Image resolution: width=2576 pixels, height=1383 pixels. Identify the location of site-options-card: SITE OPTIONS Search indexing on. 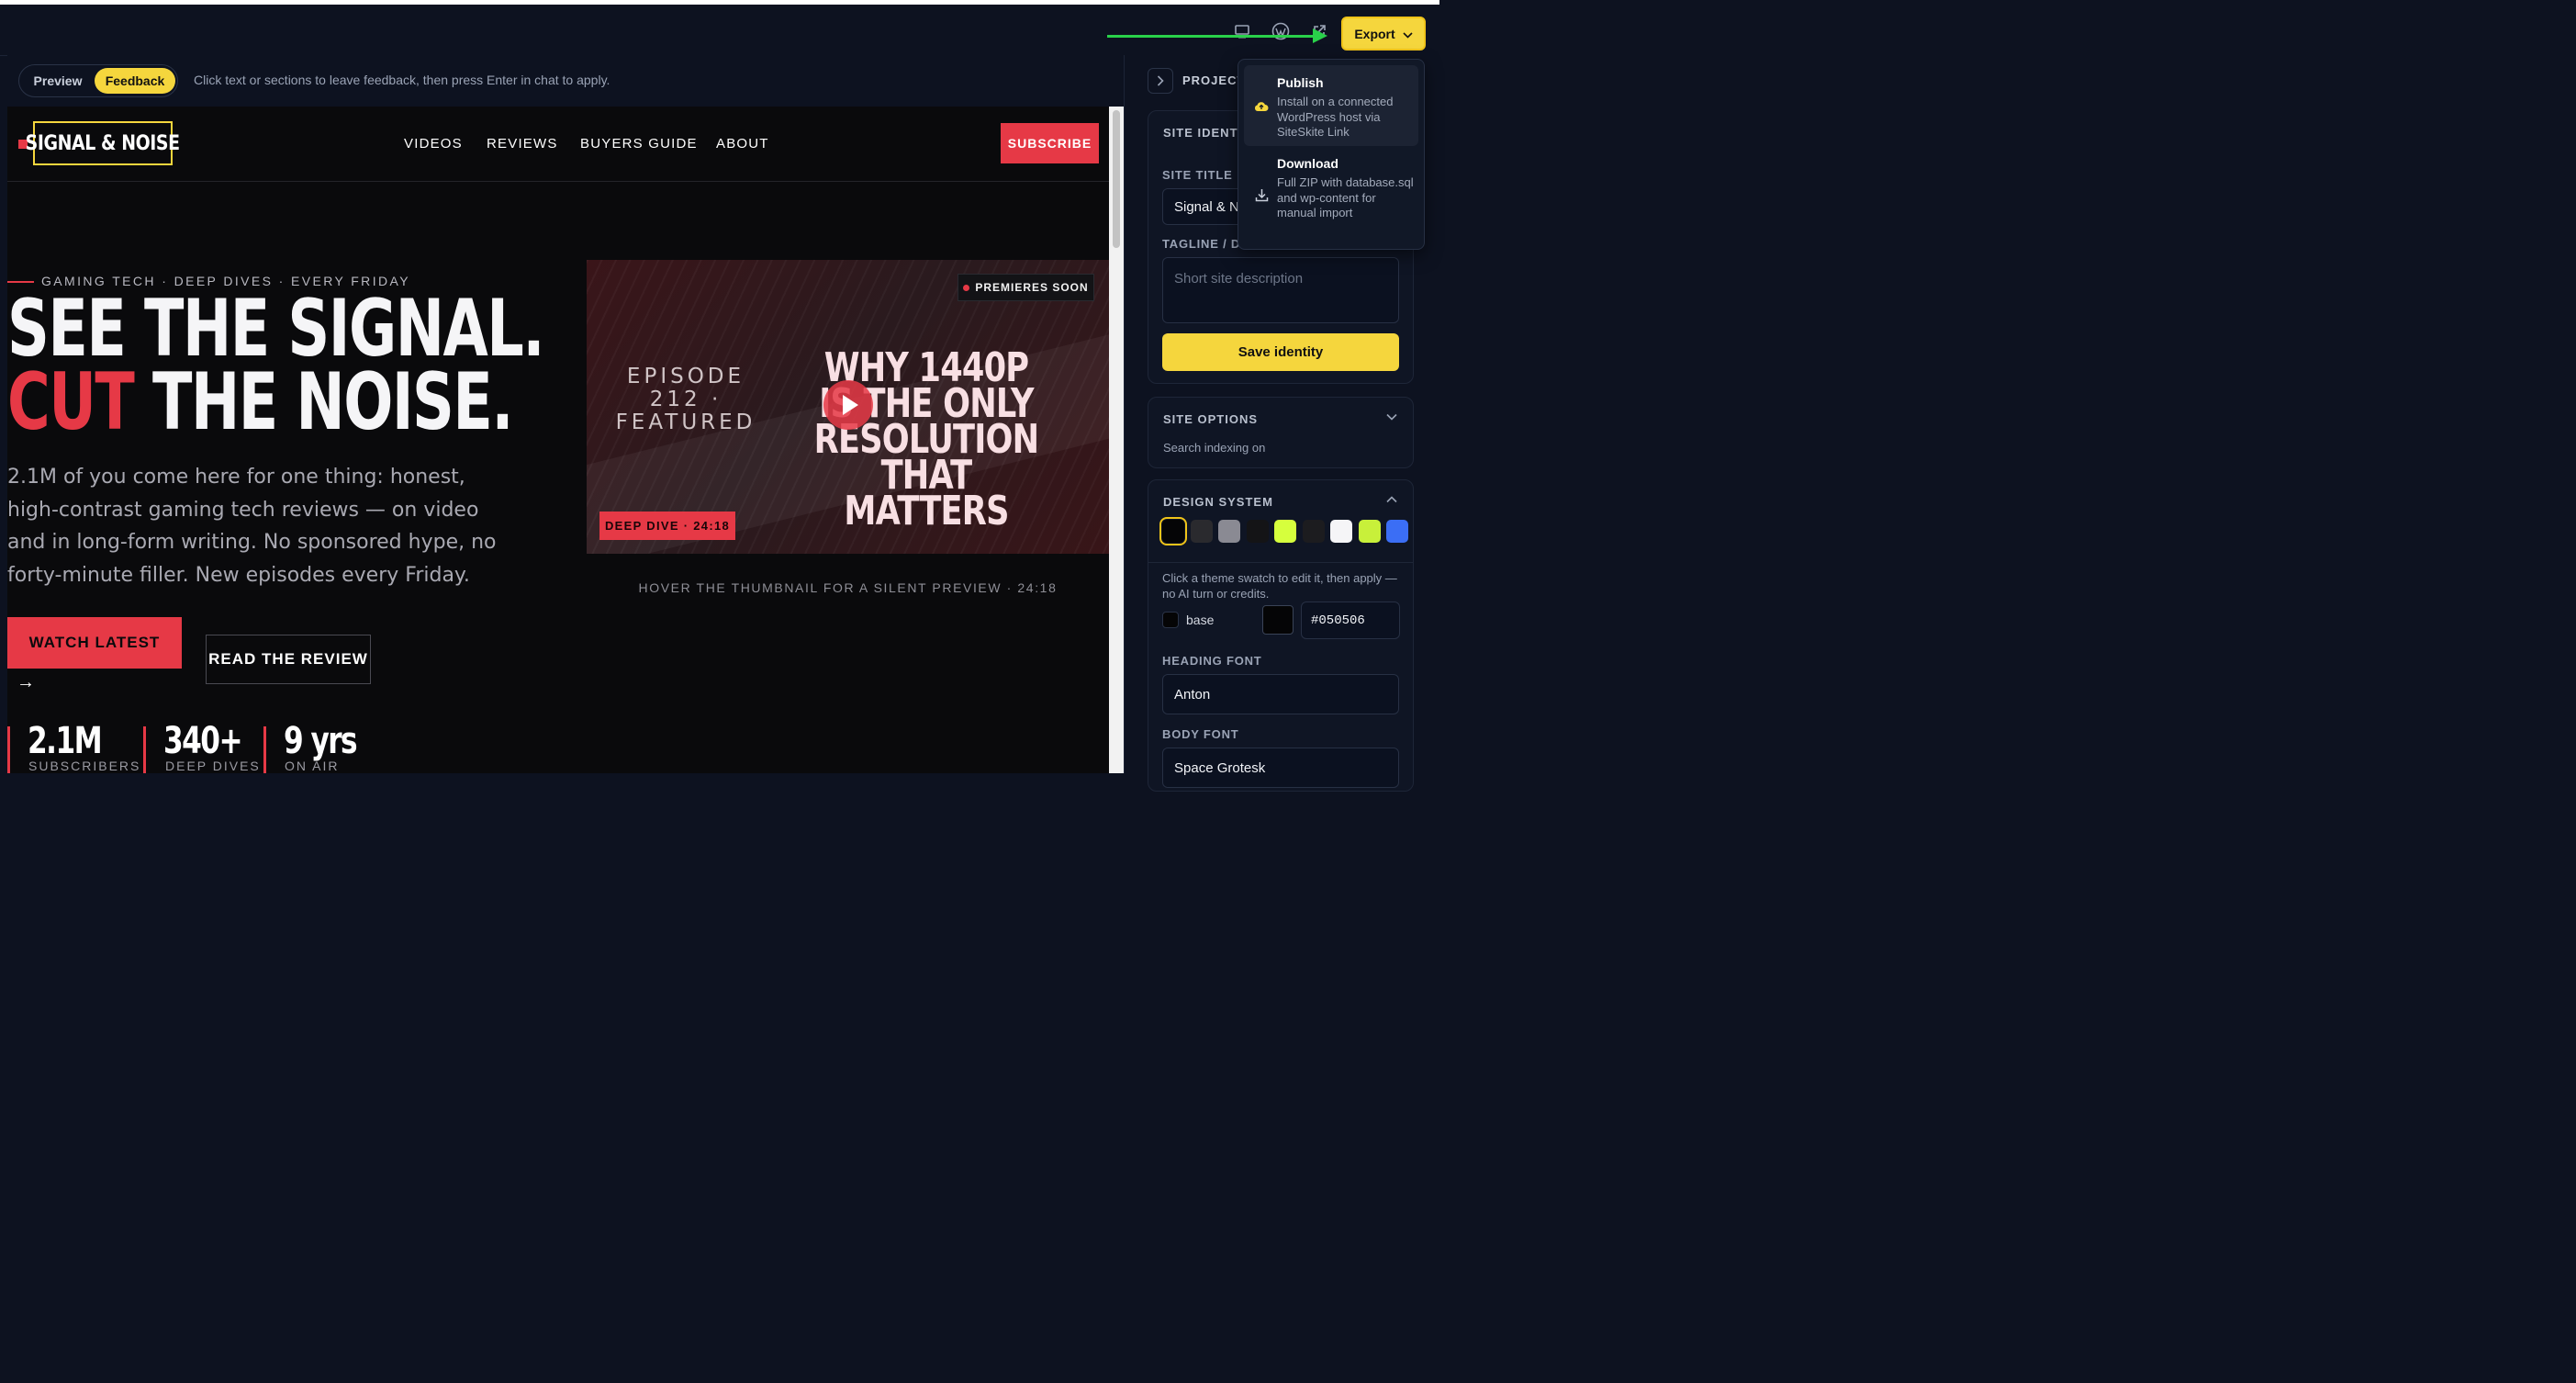
(1281, 432).